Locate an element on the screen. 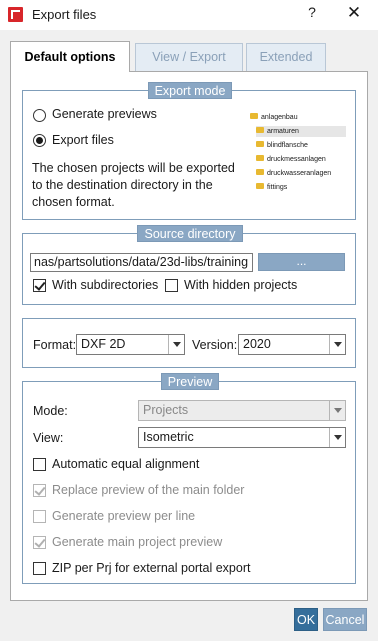 The height and width of the screenshot is (641, 378). close-icon: ✕ is located at coordinates (354, 14).